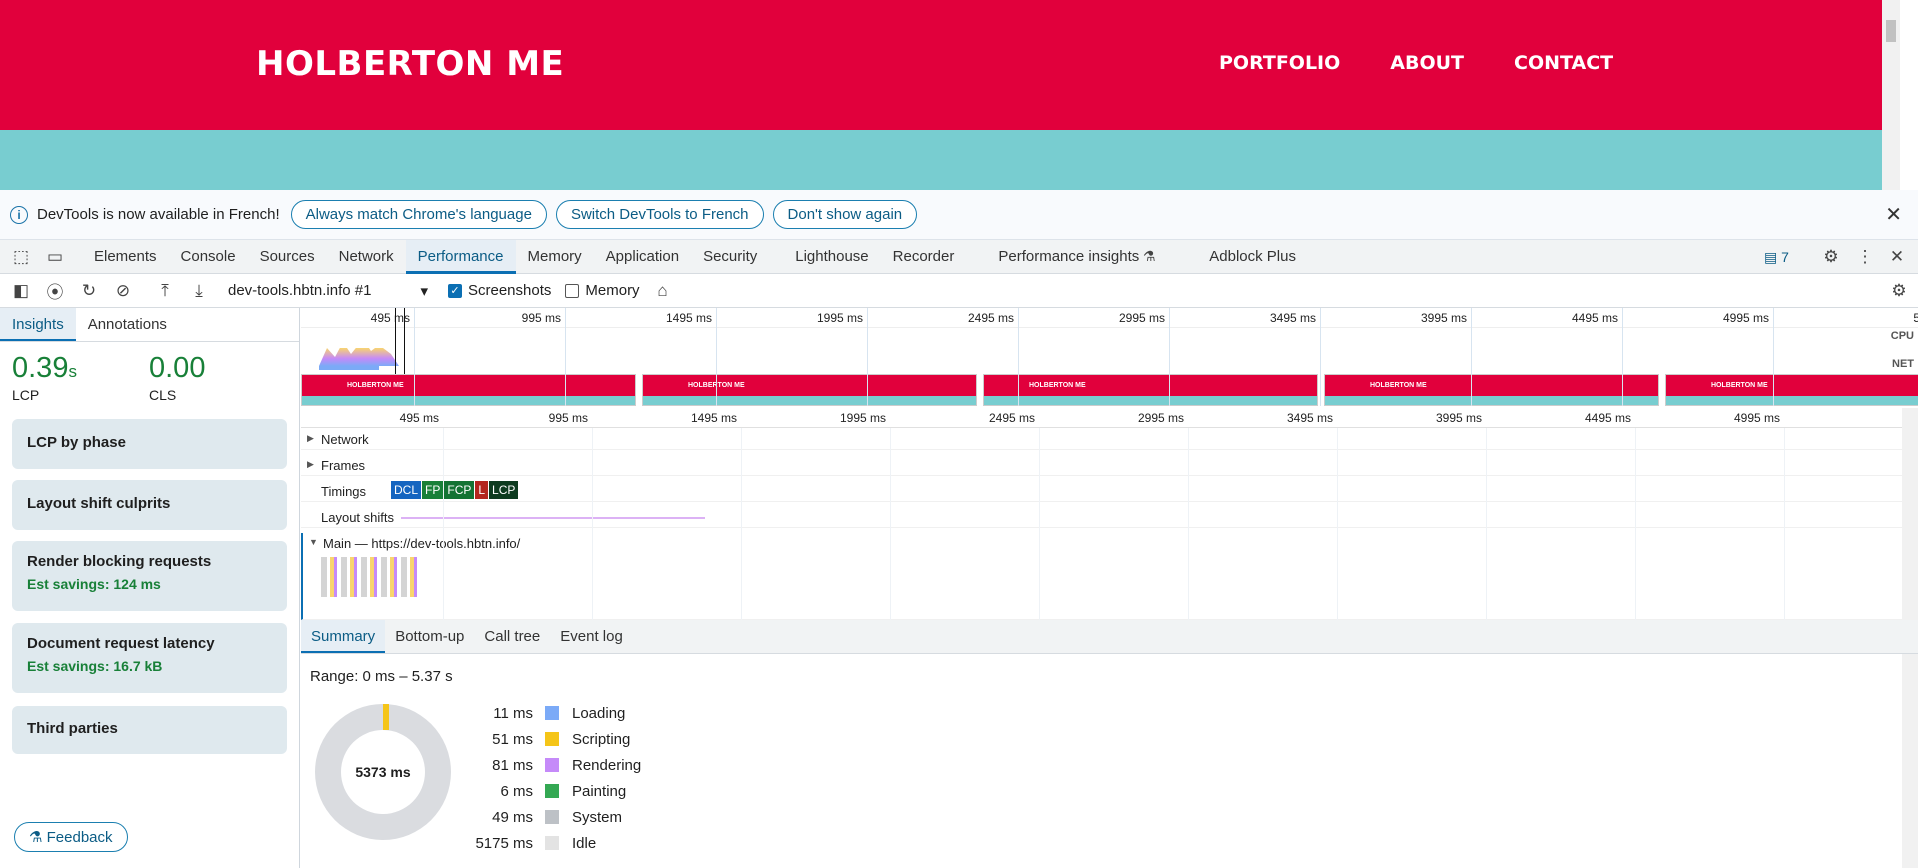  What do you see at coordinates (287, 257) in the screenshot?
I see `tab-sources: Sources` at bounding box center [287, 257].